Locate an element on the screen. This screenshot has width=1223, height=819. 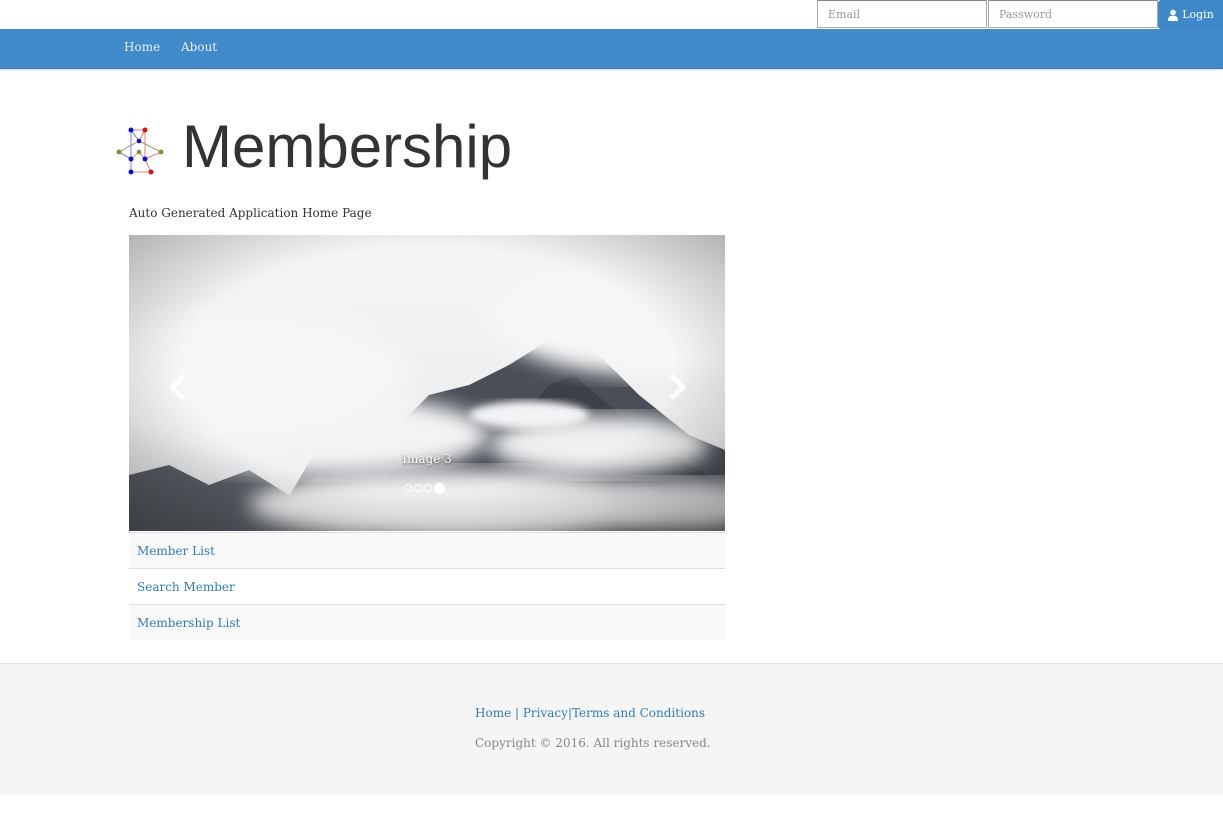
chevron-left-icon is located at coordinates (178, 387).